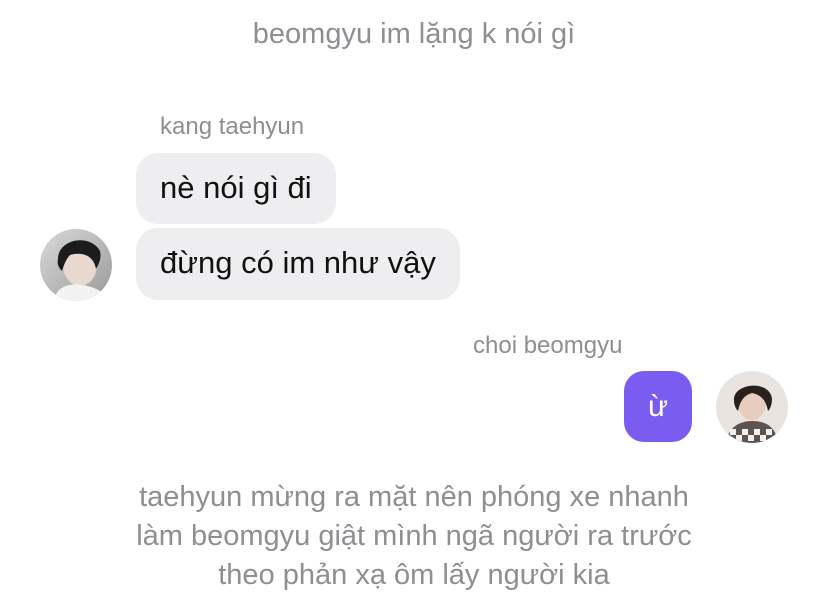 The height and width of the screenshot is (616, 828). I want to click on narration-line: làm beomgyu giật mình ngã người ra trước, so click(414, 536).